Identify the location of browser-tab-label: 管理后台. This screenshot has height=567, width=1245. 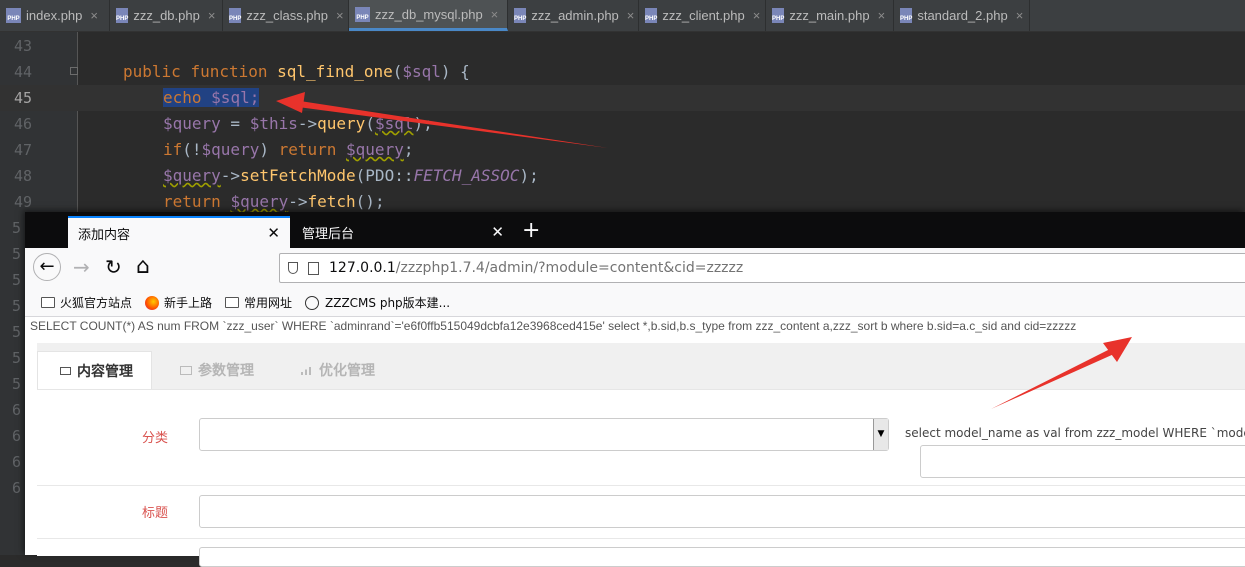
(328, 234).